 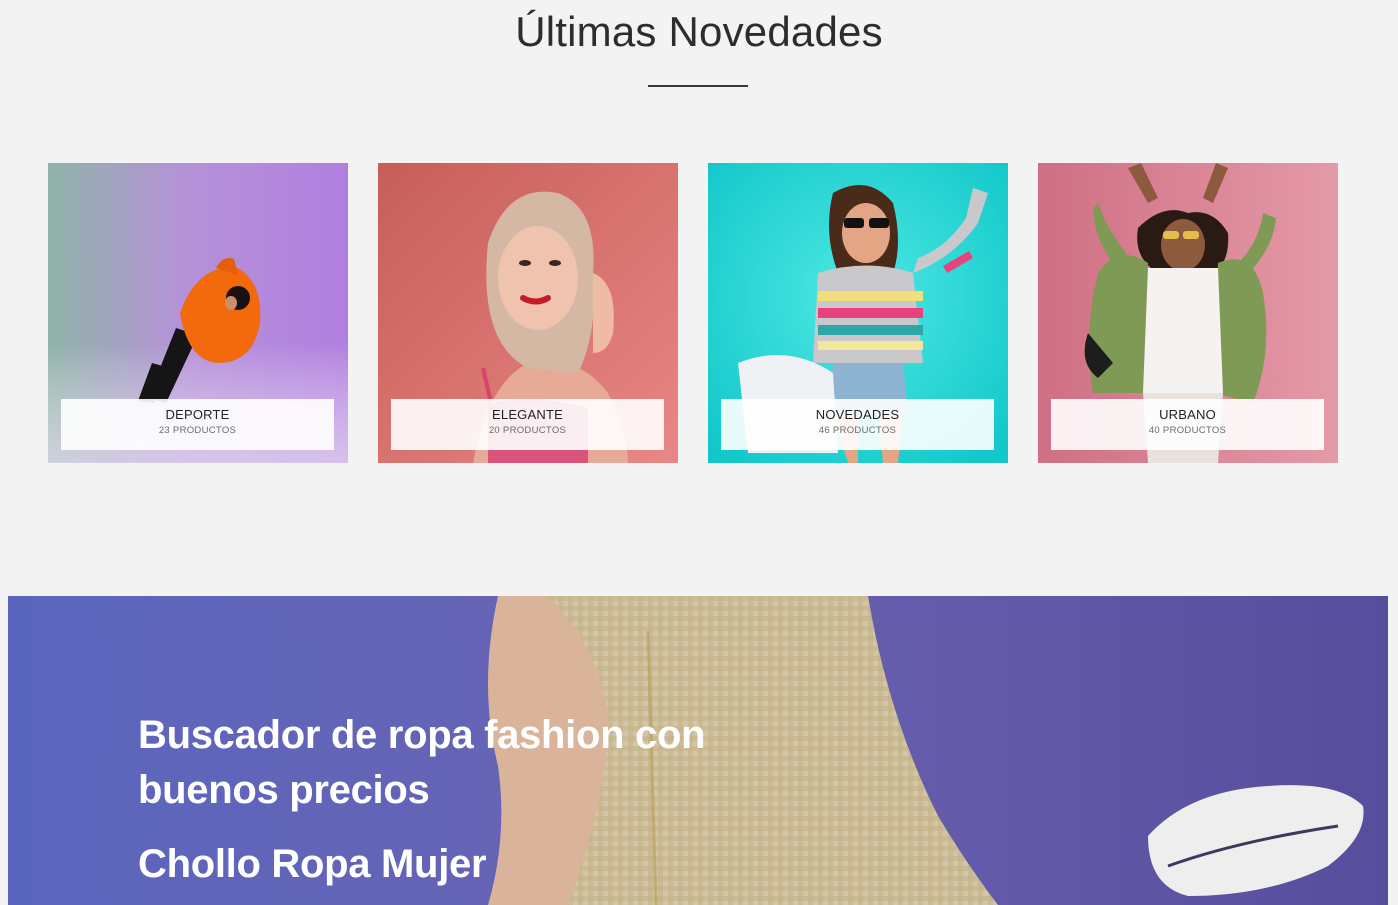 What do you see at coordinates (527, 430) in the screenshot?
I see `category-count: 20 PRODUCTOS` at bounding box center [527, 430].